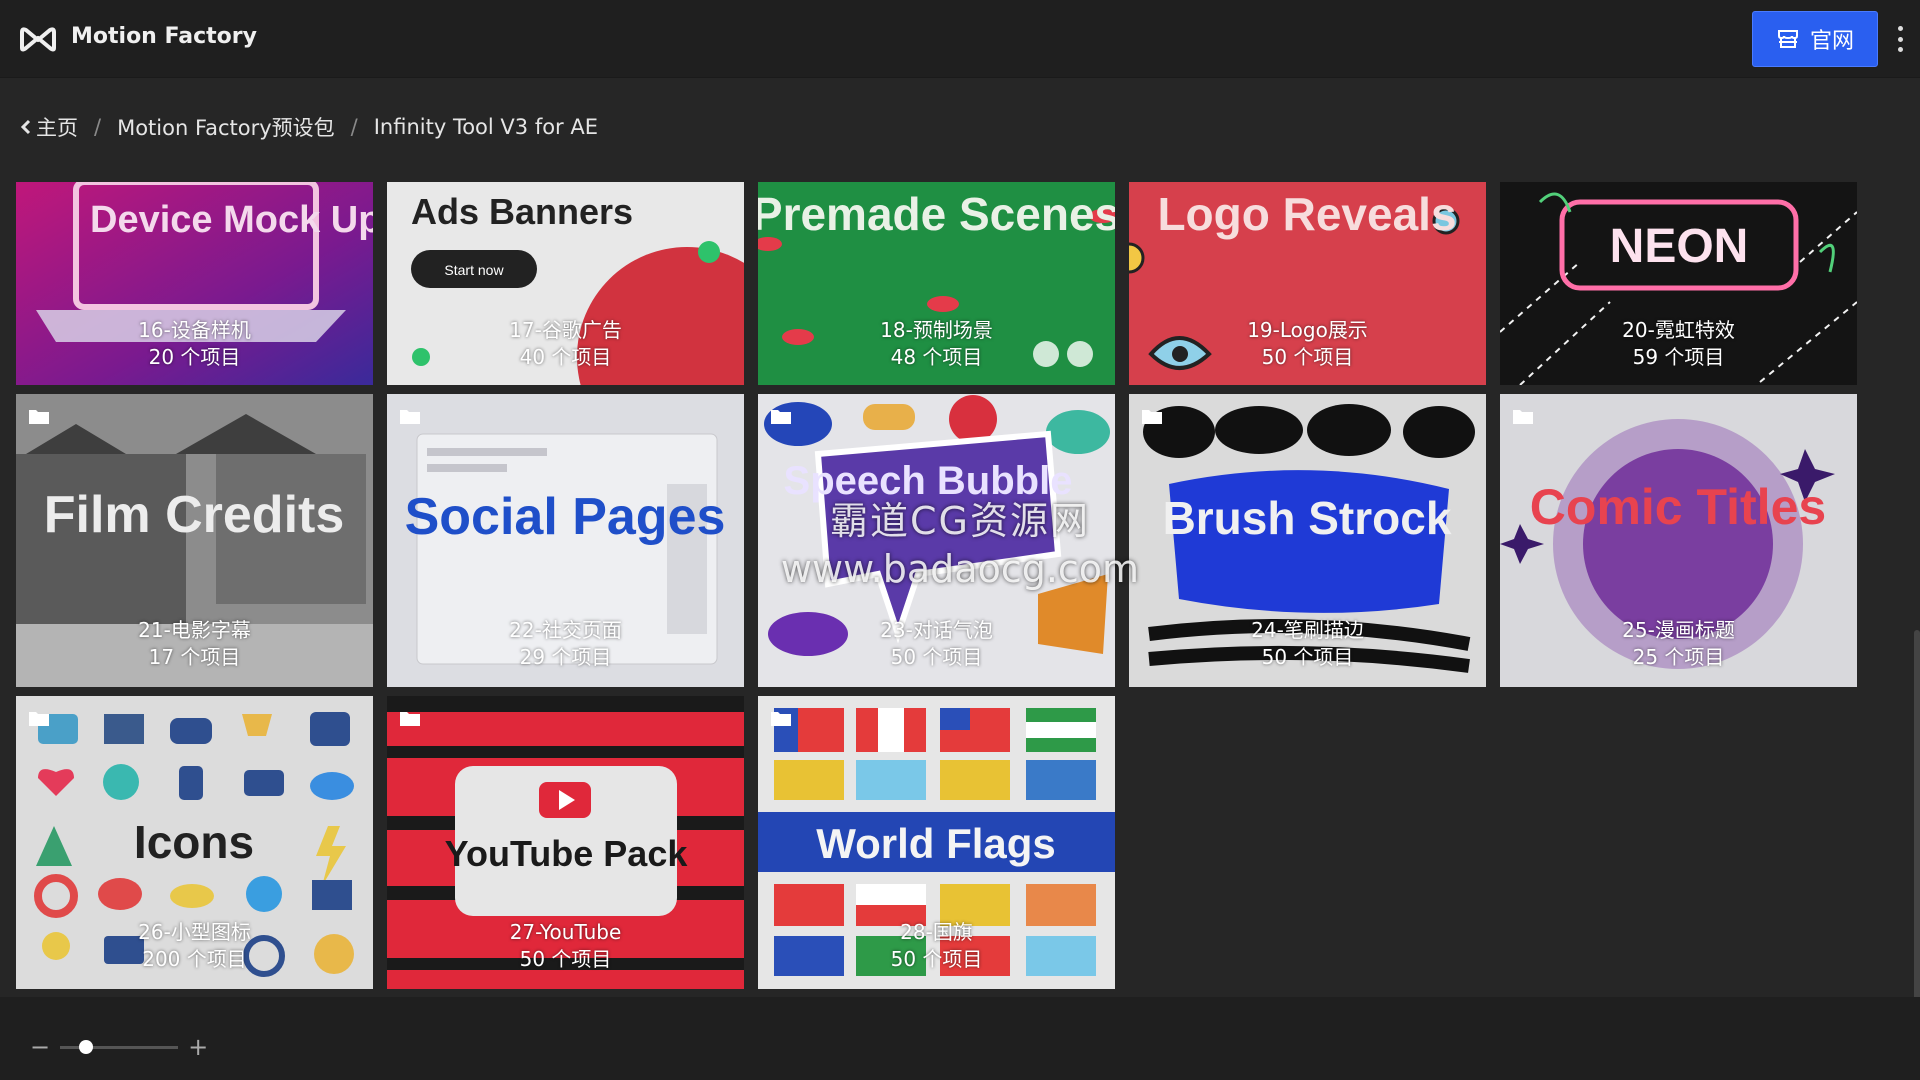  What do you see at coordinates (1678, 630) in the screenshot?
I see `card-name: 25-漫画标题` at bounding box center [1678, 630].